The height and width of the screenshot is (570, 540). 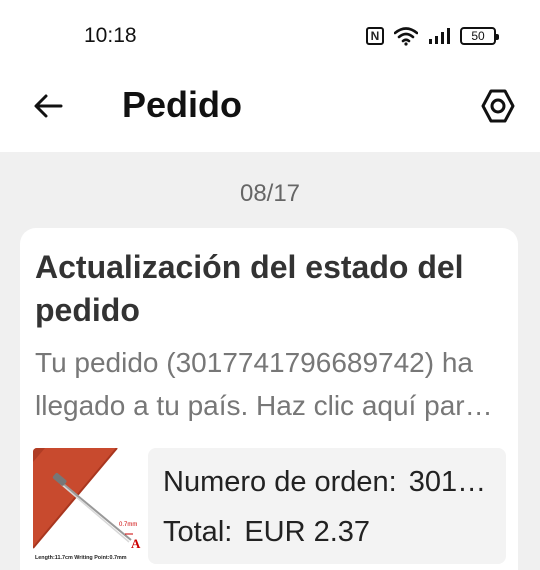 I want to click on back-button, so click(x=48, y=106).